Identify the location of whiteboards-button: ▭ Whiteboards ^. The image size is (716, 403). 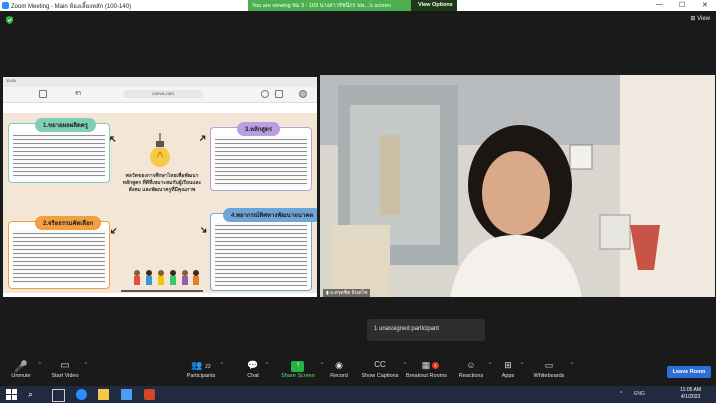
(552, 369).